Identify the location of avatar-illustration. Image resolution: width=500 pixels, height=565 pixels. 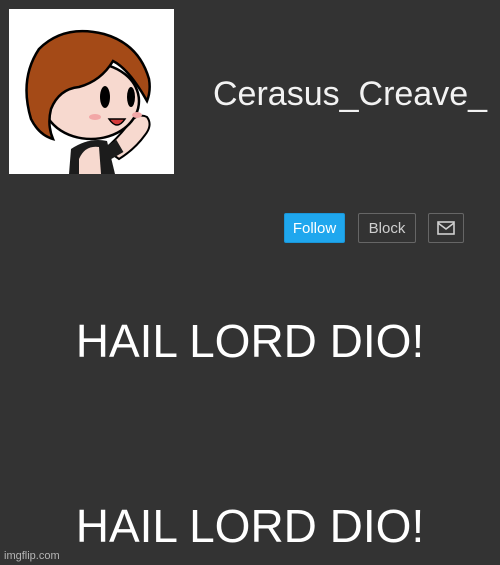
(88, 101).